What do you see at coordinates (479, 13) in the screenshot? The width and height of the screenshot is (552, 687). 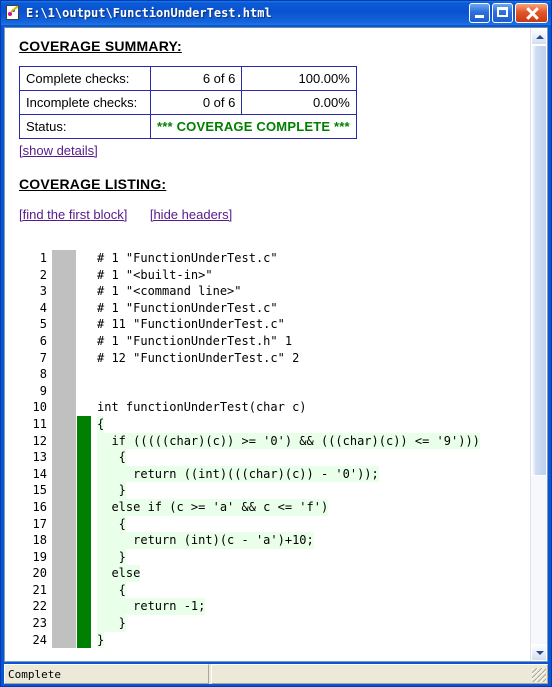 I see `minimize-button` at bounding box center [479, 13].